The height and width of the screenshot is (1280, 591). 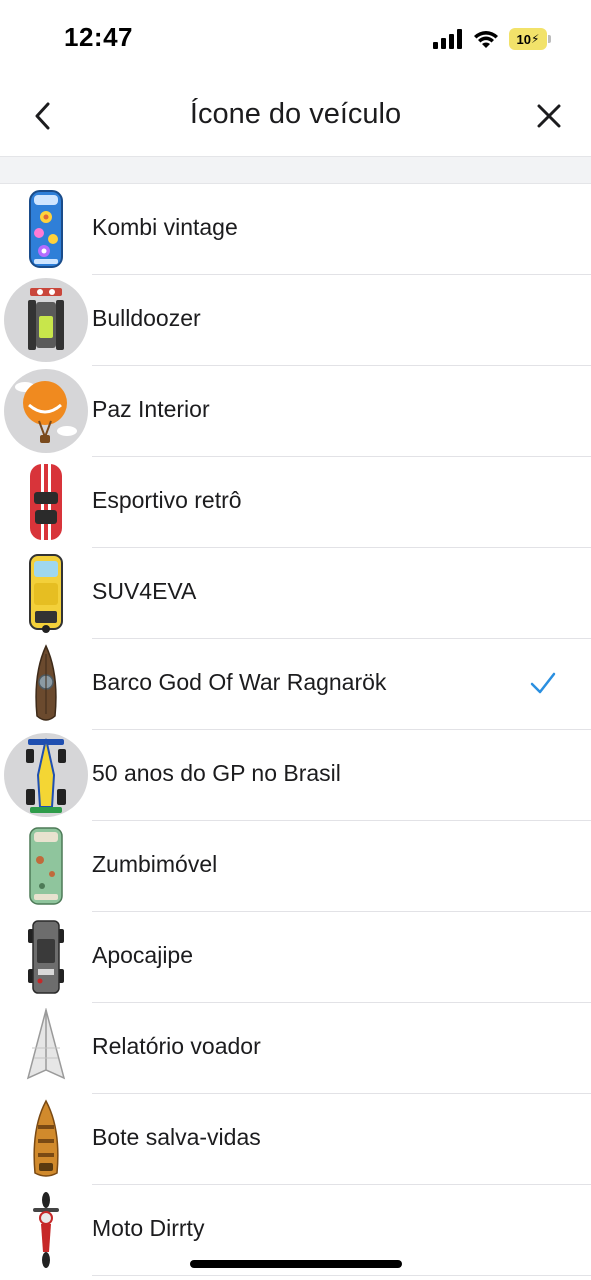 I want to click on nav-bar: Ícone do veículo, so click(x=295, y=116).